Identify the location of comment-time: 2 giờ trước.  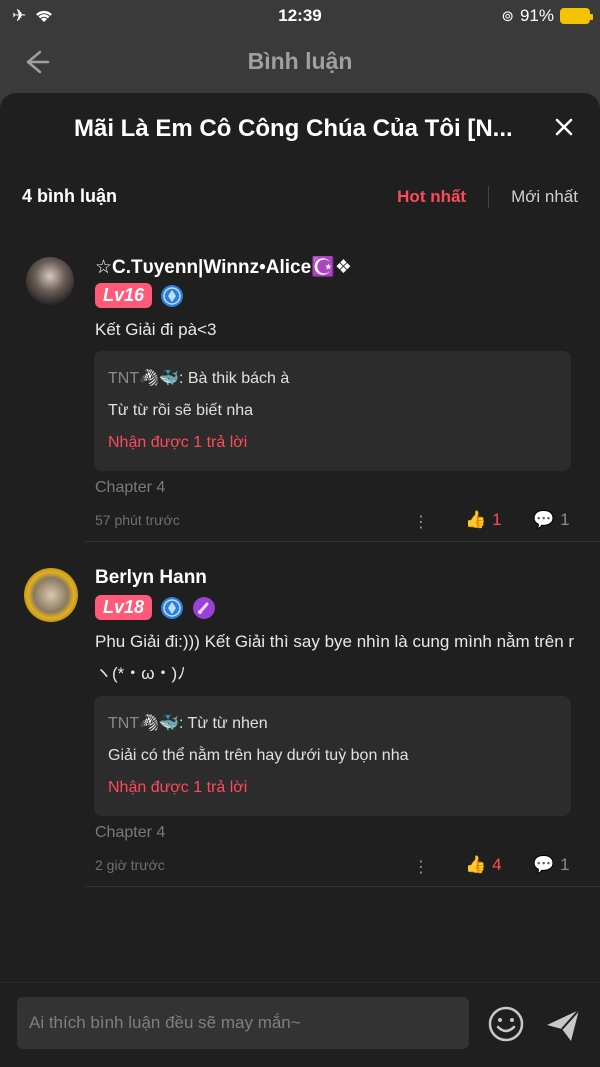
(130, 865).